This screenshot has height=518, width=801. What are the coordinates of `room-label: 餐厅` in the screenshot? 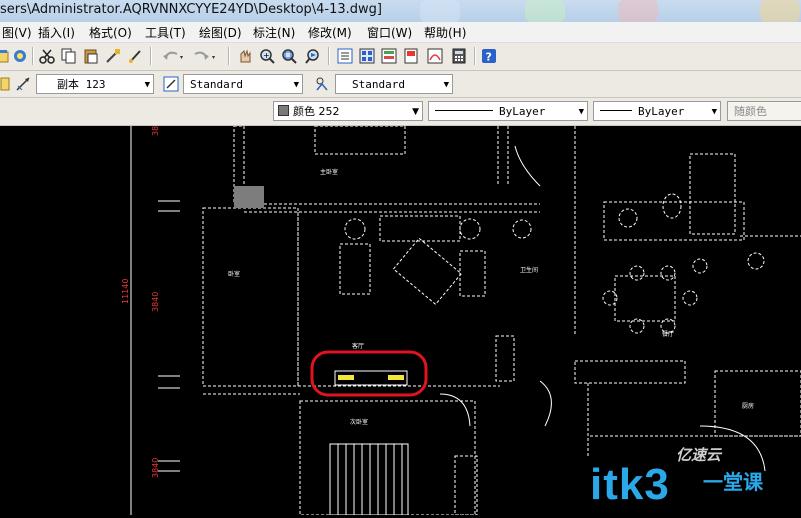 It's located at (668, 334).